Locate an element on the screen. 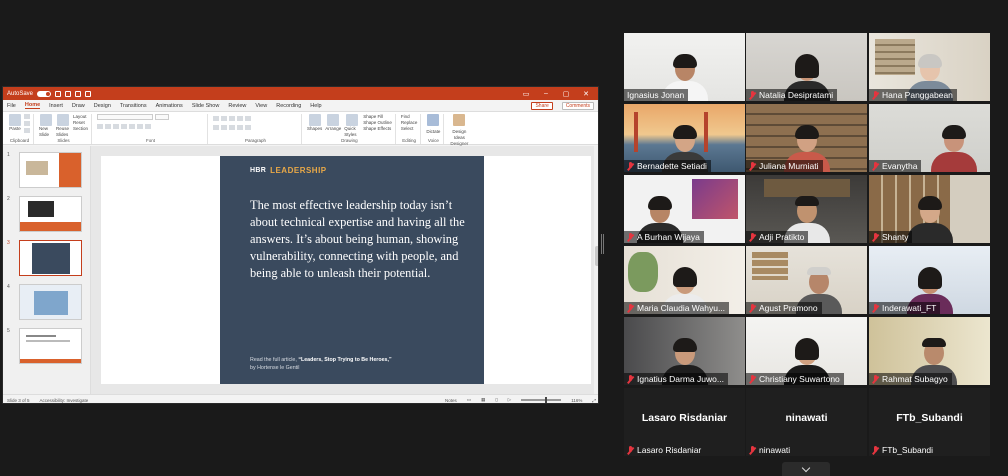 The image size is (1008, 476). participant-tile: Lasaro Risdaniar Lasaro Risdaniar is located at coordinates (684, 422).